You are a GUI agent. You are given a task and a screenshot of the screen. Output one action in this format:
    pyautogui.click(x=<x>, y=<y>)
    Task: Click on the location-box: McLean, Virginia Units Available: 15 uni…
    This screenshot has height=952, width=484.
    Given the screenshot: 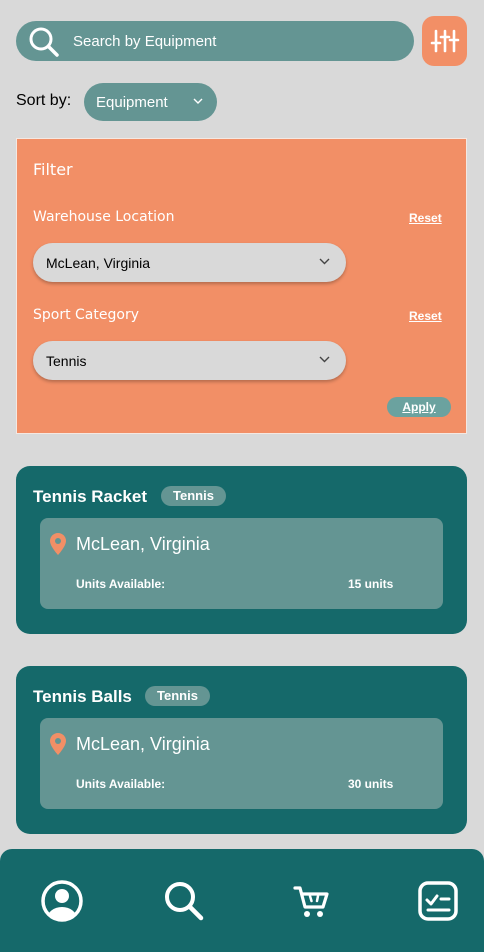 What is the action you would take?
    pyautogui.click(x=241, y=563)
    